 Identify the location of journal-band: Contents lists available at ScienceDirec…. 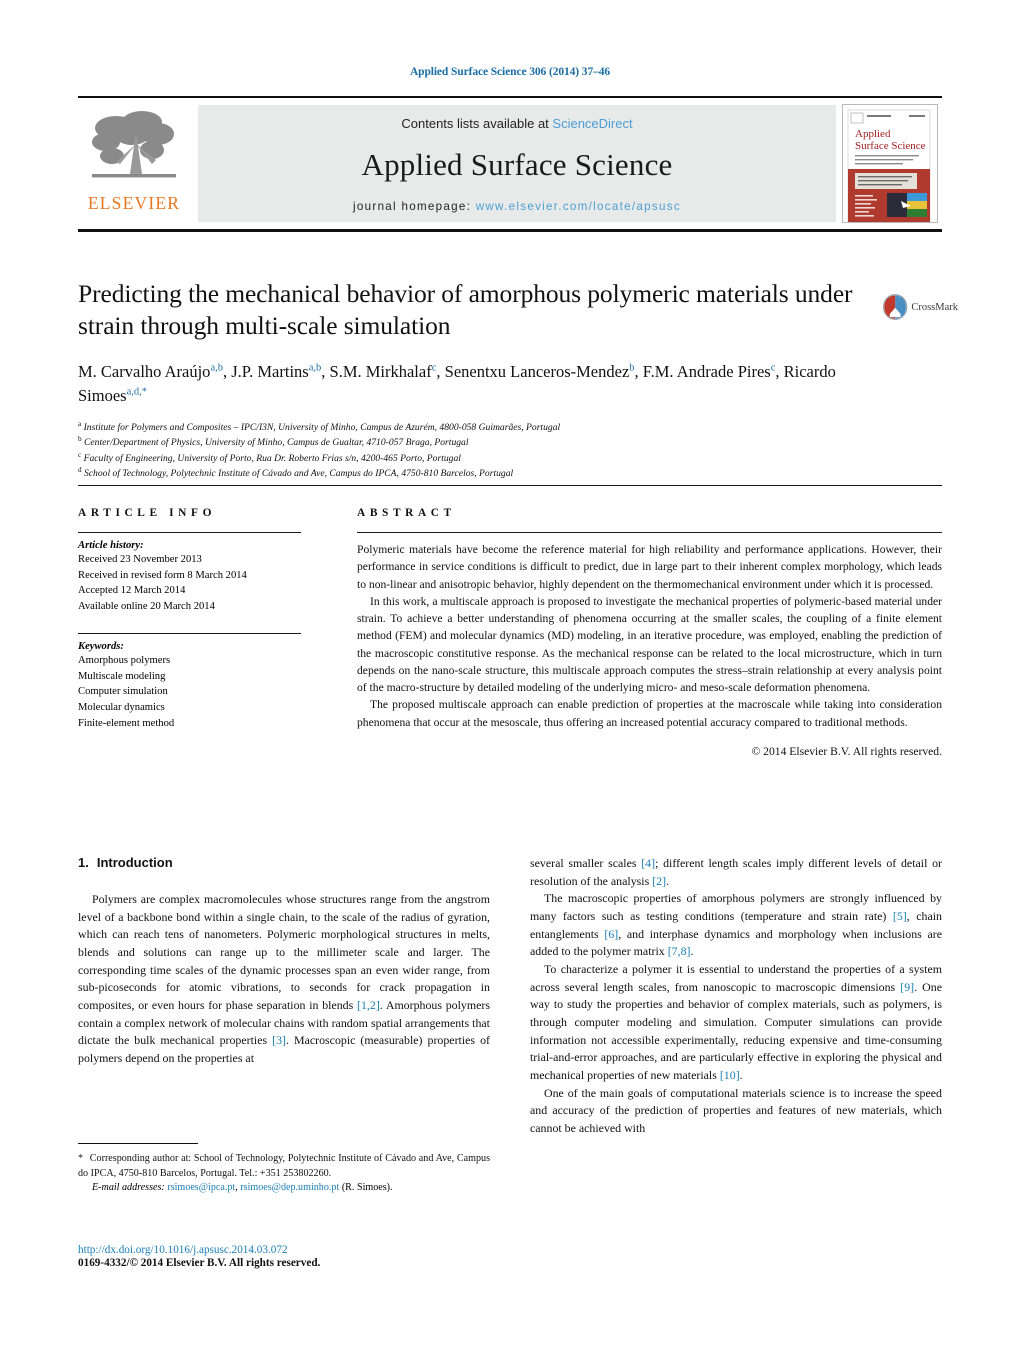
(517, 163).